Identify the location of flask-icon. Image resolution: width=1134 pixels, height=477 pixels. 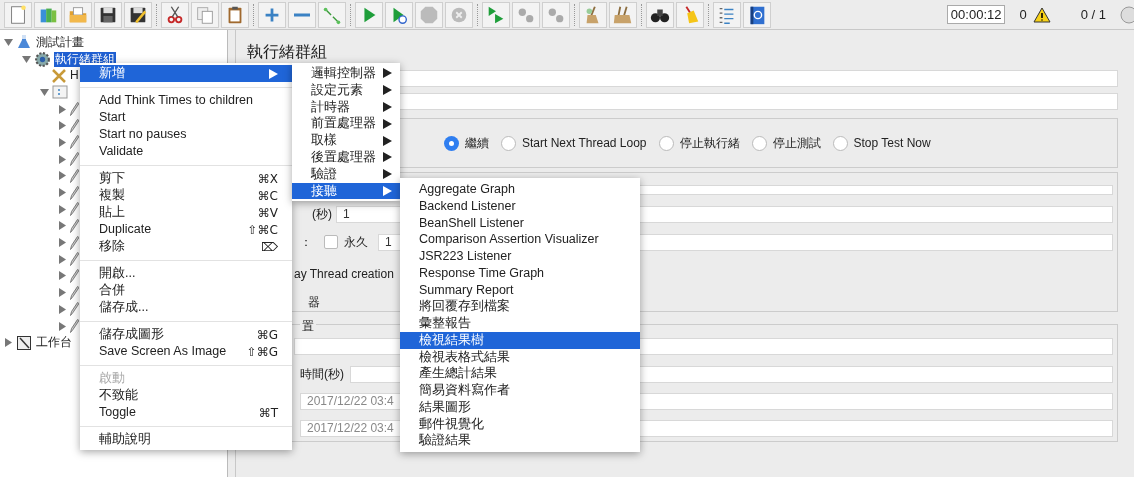
(24, 42).